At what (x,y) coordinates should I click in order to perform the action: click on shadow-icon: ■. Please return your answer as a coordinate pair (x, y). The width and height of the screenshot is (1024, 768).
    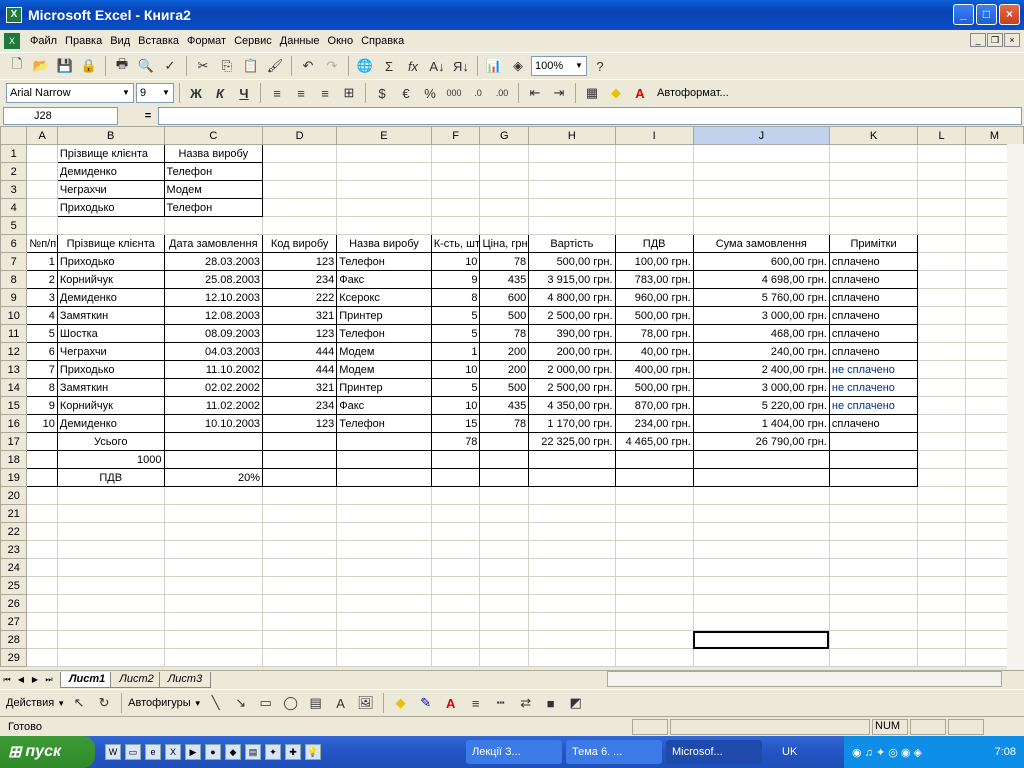
    Looking at the image, I should click on (551, 703).